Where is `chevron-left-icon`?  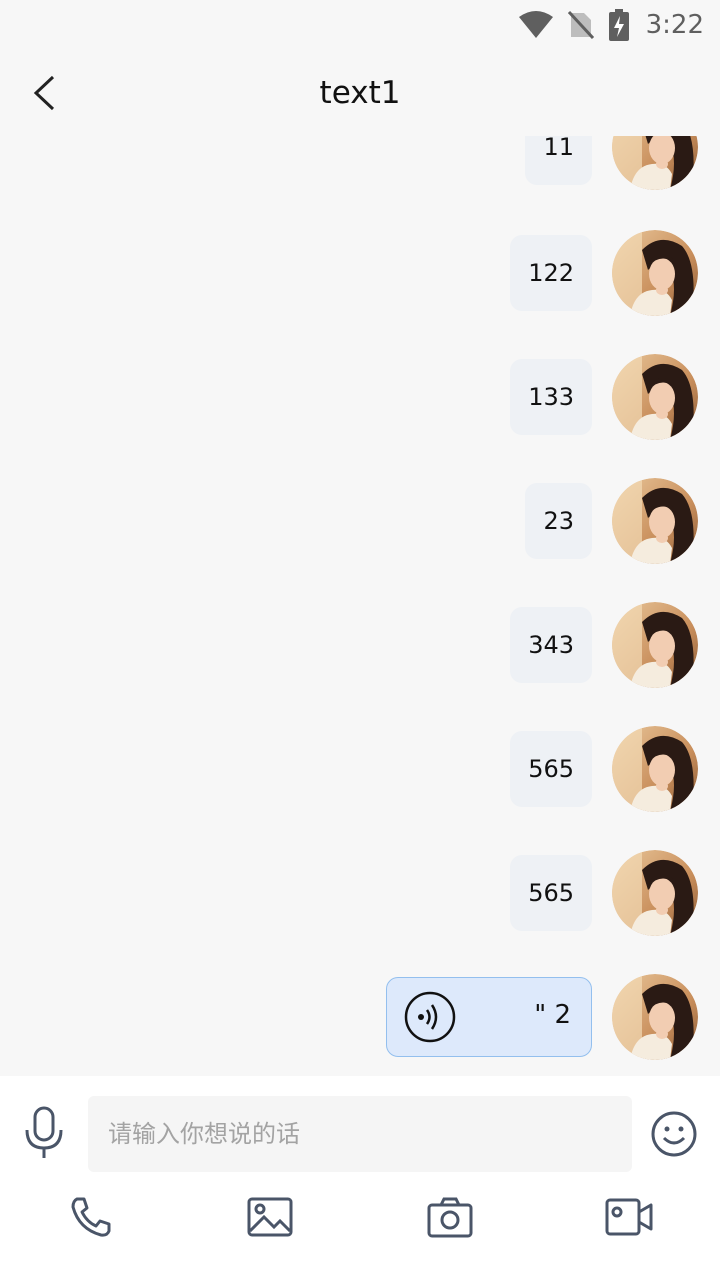
chevron-left-icon is located at coordinates (44, 93).